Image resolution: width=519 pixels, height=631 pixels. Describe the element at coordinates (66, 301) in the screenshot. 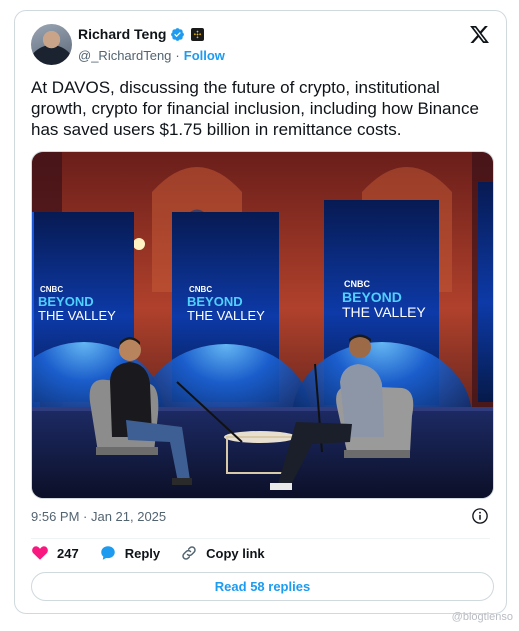

I see `screen-title-1a: BEYOND` at that location.